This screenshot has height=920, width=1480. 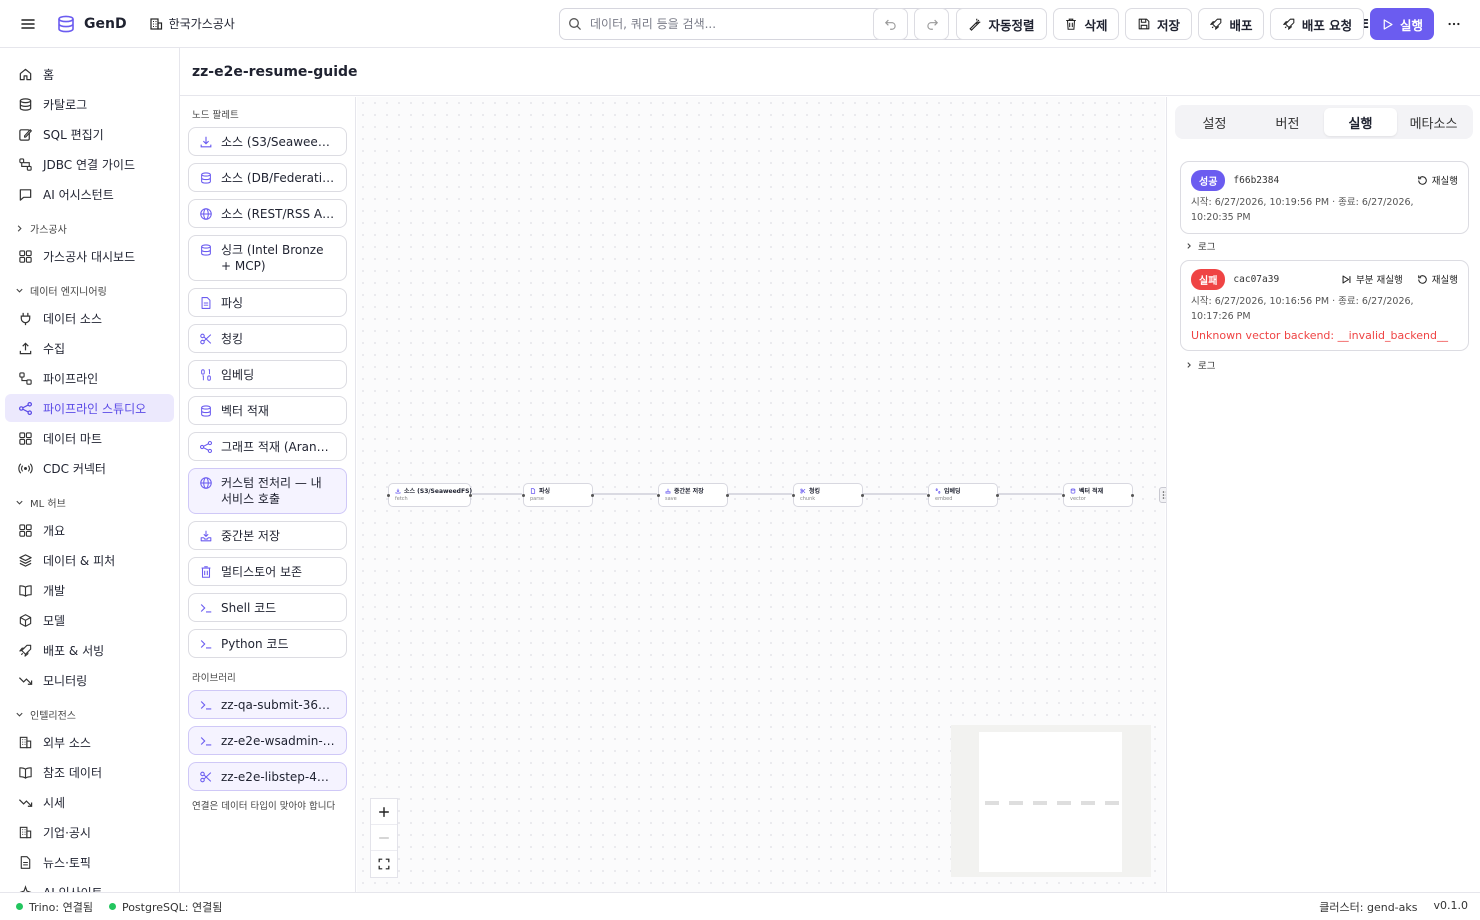 I want to click on tab-settings: 설정, so click(x=1214, y=122).